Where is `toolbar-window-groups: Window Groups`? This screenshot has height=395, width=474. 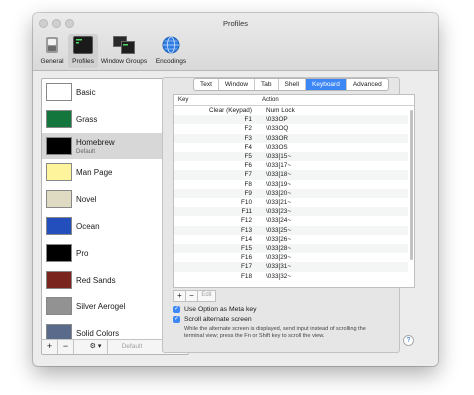
toolbar-window-groups: Window Groups is located at coordinates (124, 51).